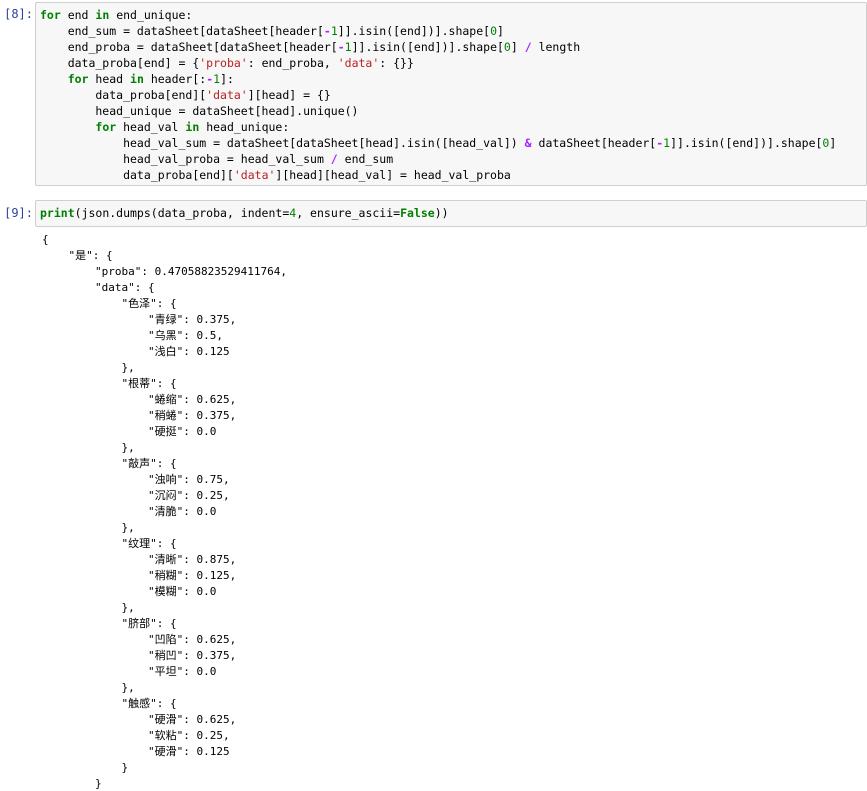 The height and width of the screenshot is (791, 867). What do you see at coordinates (139, 575) in the screenshot?
I see `output-line: "稍糊": 0.125,` at bounding box center [139, 575].